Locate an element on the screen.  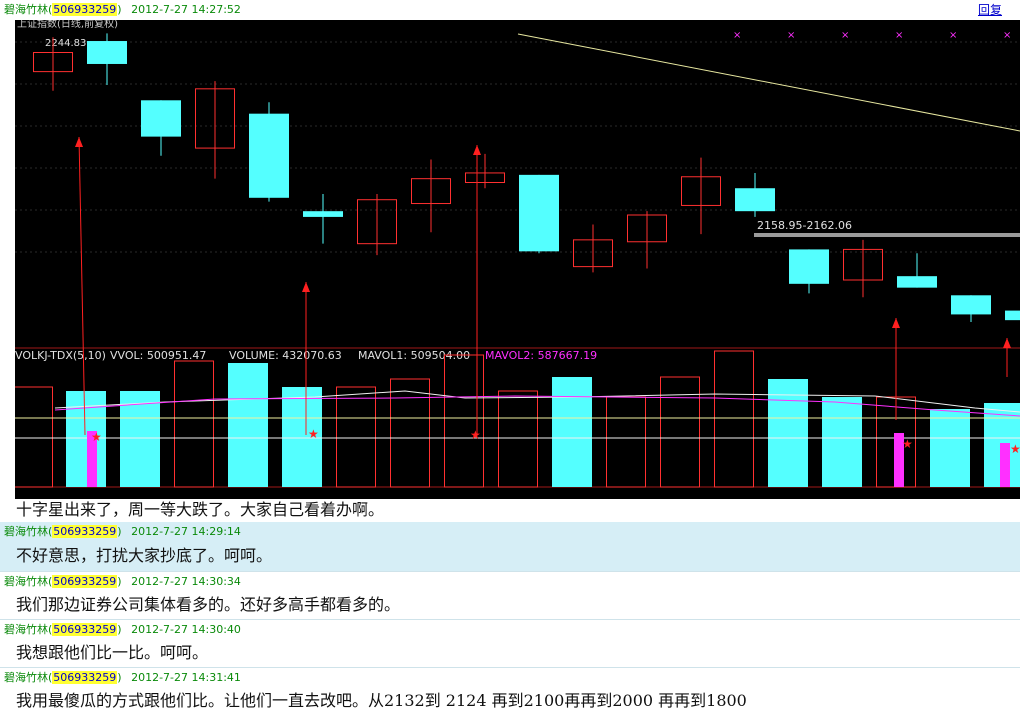
message-header: 碧海竹林(506933259) 2012-7-27 14:30:34 is located at coordinates (510, 580).